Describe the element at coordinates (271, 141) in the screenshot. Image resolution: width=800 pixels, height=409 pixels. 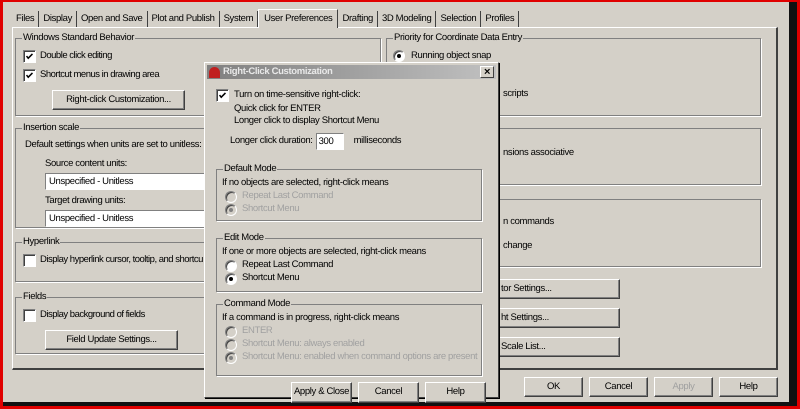
I see `field-label: Longer click duration:` at that location.